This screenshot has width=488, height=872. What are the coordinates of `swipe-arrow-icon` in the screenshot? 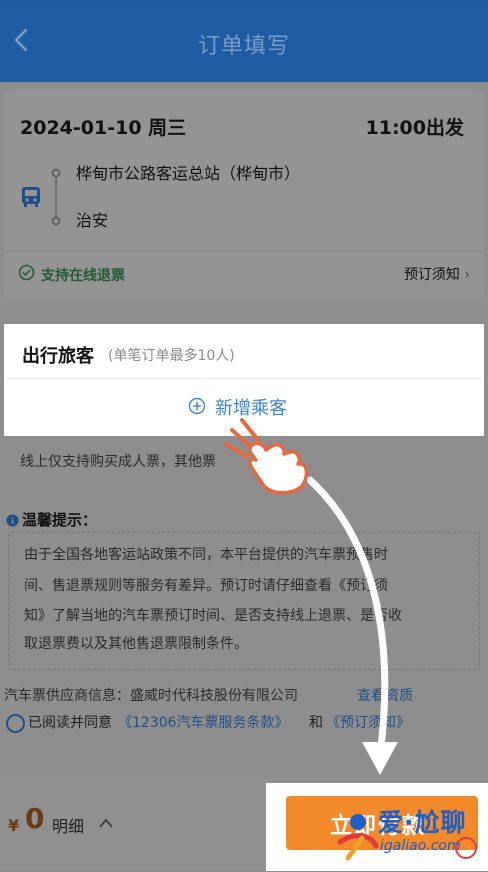 It's located at (355, 630).